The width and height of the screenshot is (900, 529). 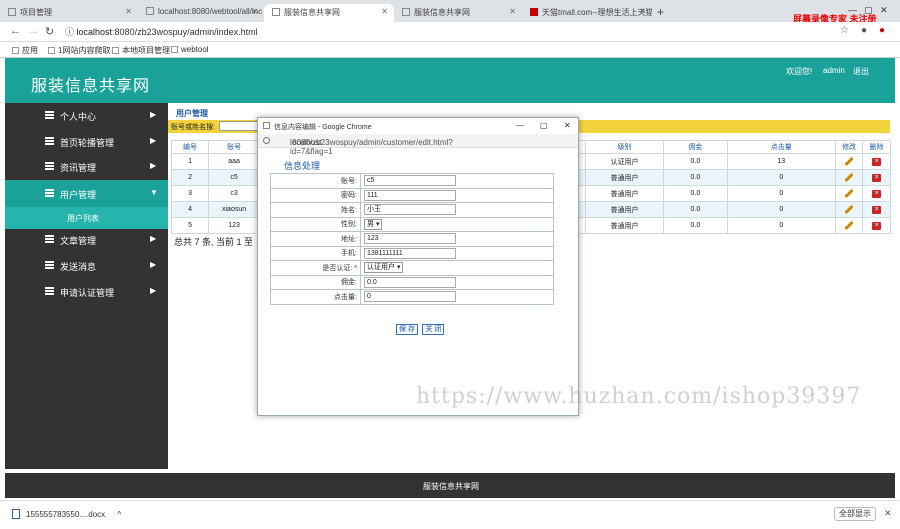 I want to click on profile-icon: ●, so click(x=864, y=30).